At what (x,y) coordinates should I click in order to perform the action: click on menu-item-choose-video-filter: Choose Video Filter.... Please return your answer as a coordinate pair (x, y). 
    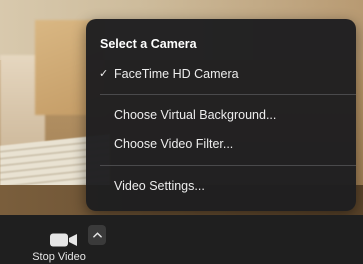
    Looking at the image, I should click on (221, 144).